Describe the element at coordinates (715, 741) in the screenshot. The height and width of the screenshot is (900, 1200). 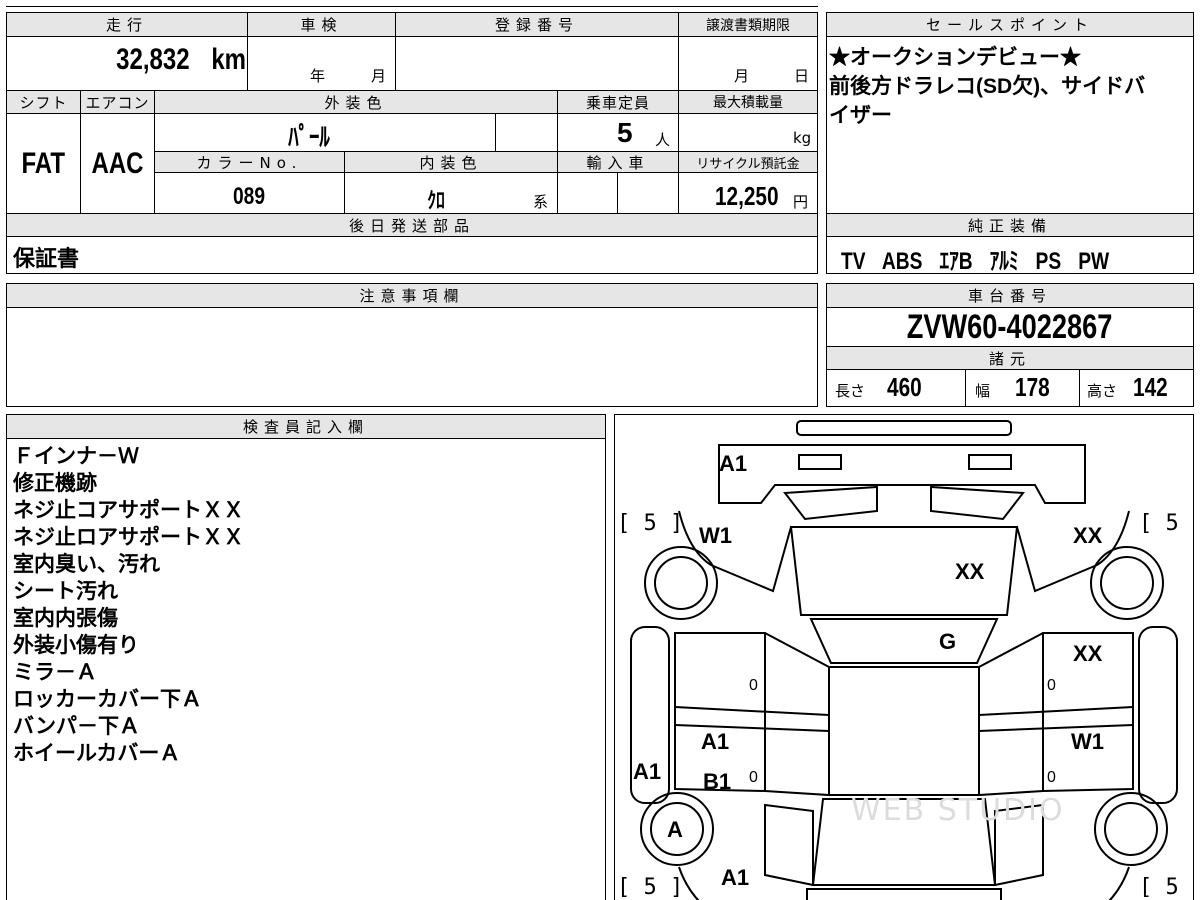
I see `left-rear-door-damage: A1` at that location.